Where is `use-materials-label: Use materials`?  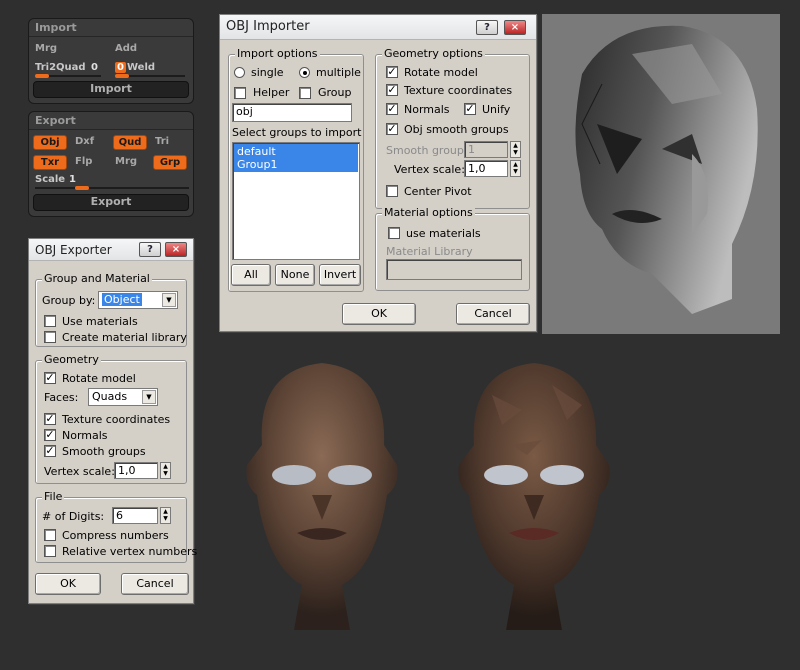
use-materials-label: Use materials is located at coordinates (100, 321).